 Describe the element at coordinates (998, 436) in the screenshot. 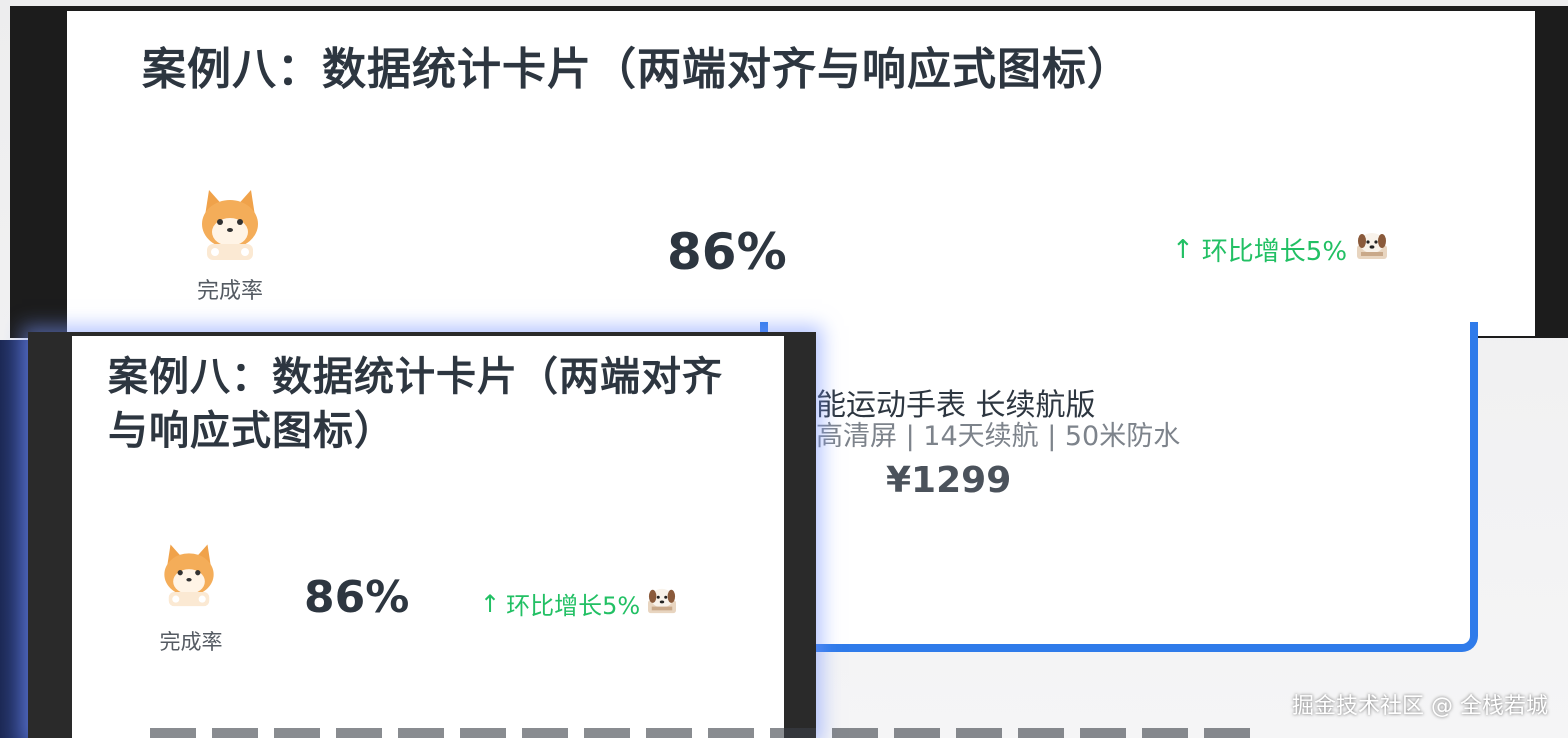

I see `product-description: 高清屏 | 14天续航 | 50米防水` at that location.